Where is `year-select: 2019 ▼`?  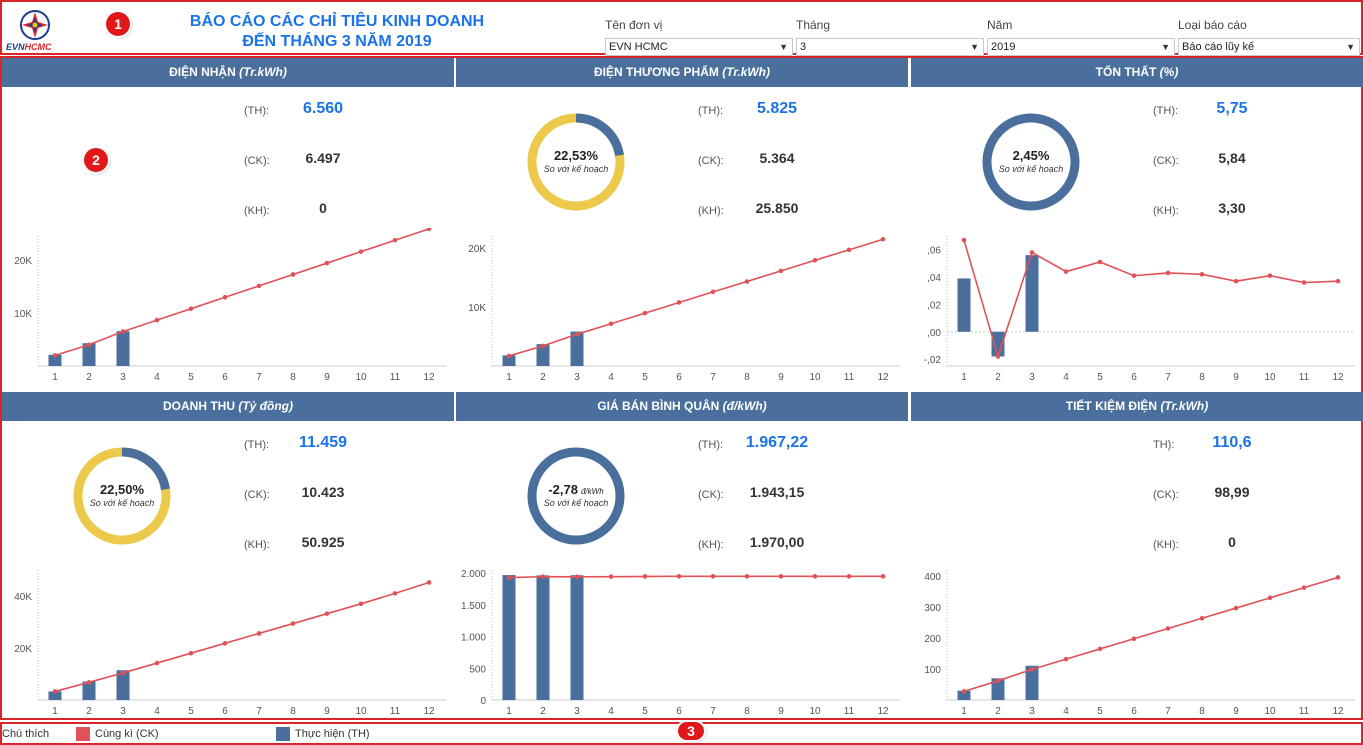
year-select: 2019 ▼ is located at coordinates (1081, 47).